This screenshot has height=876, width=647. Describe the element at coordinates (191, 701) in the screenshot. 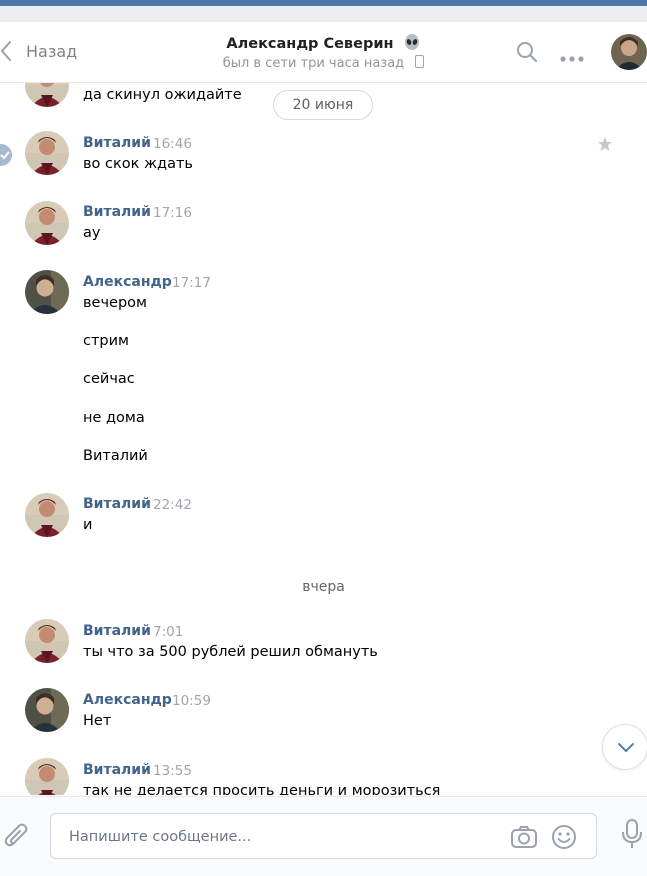

I see `message-time: 10:59` at that location.